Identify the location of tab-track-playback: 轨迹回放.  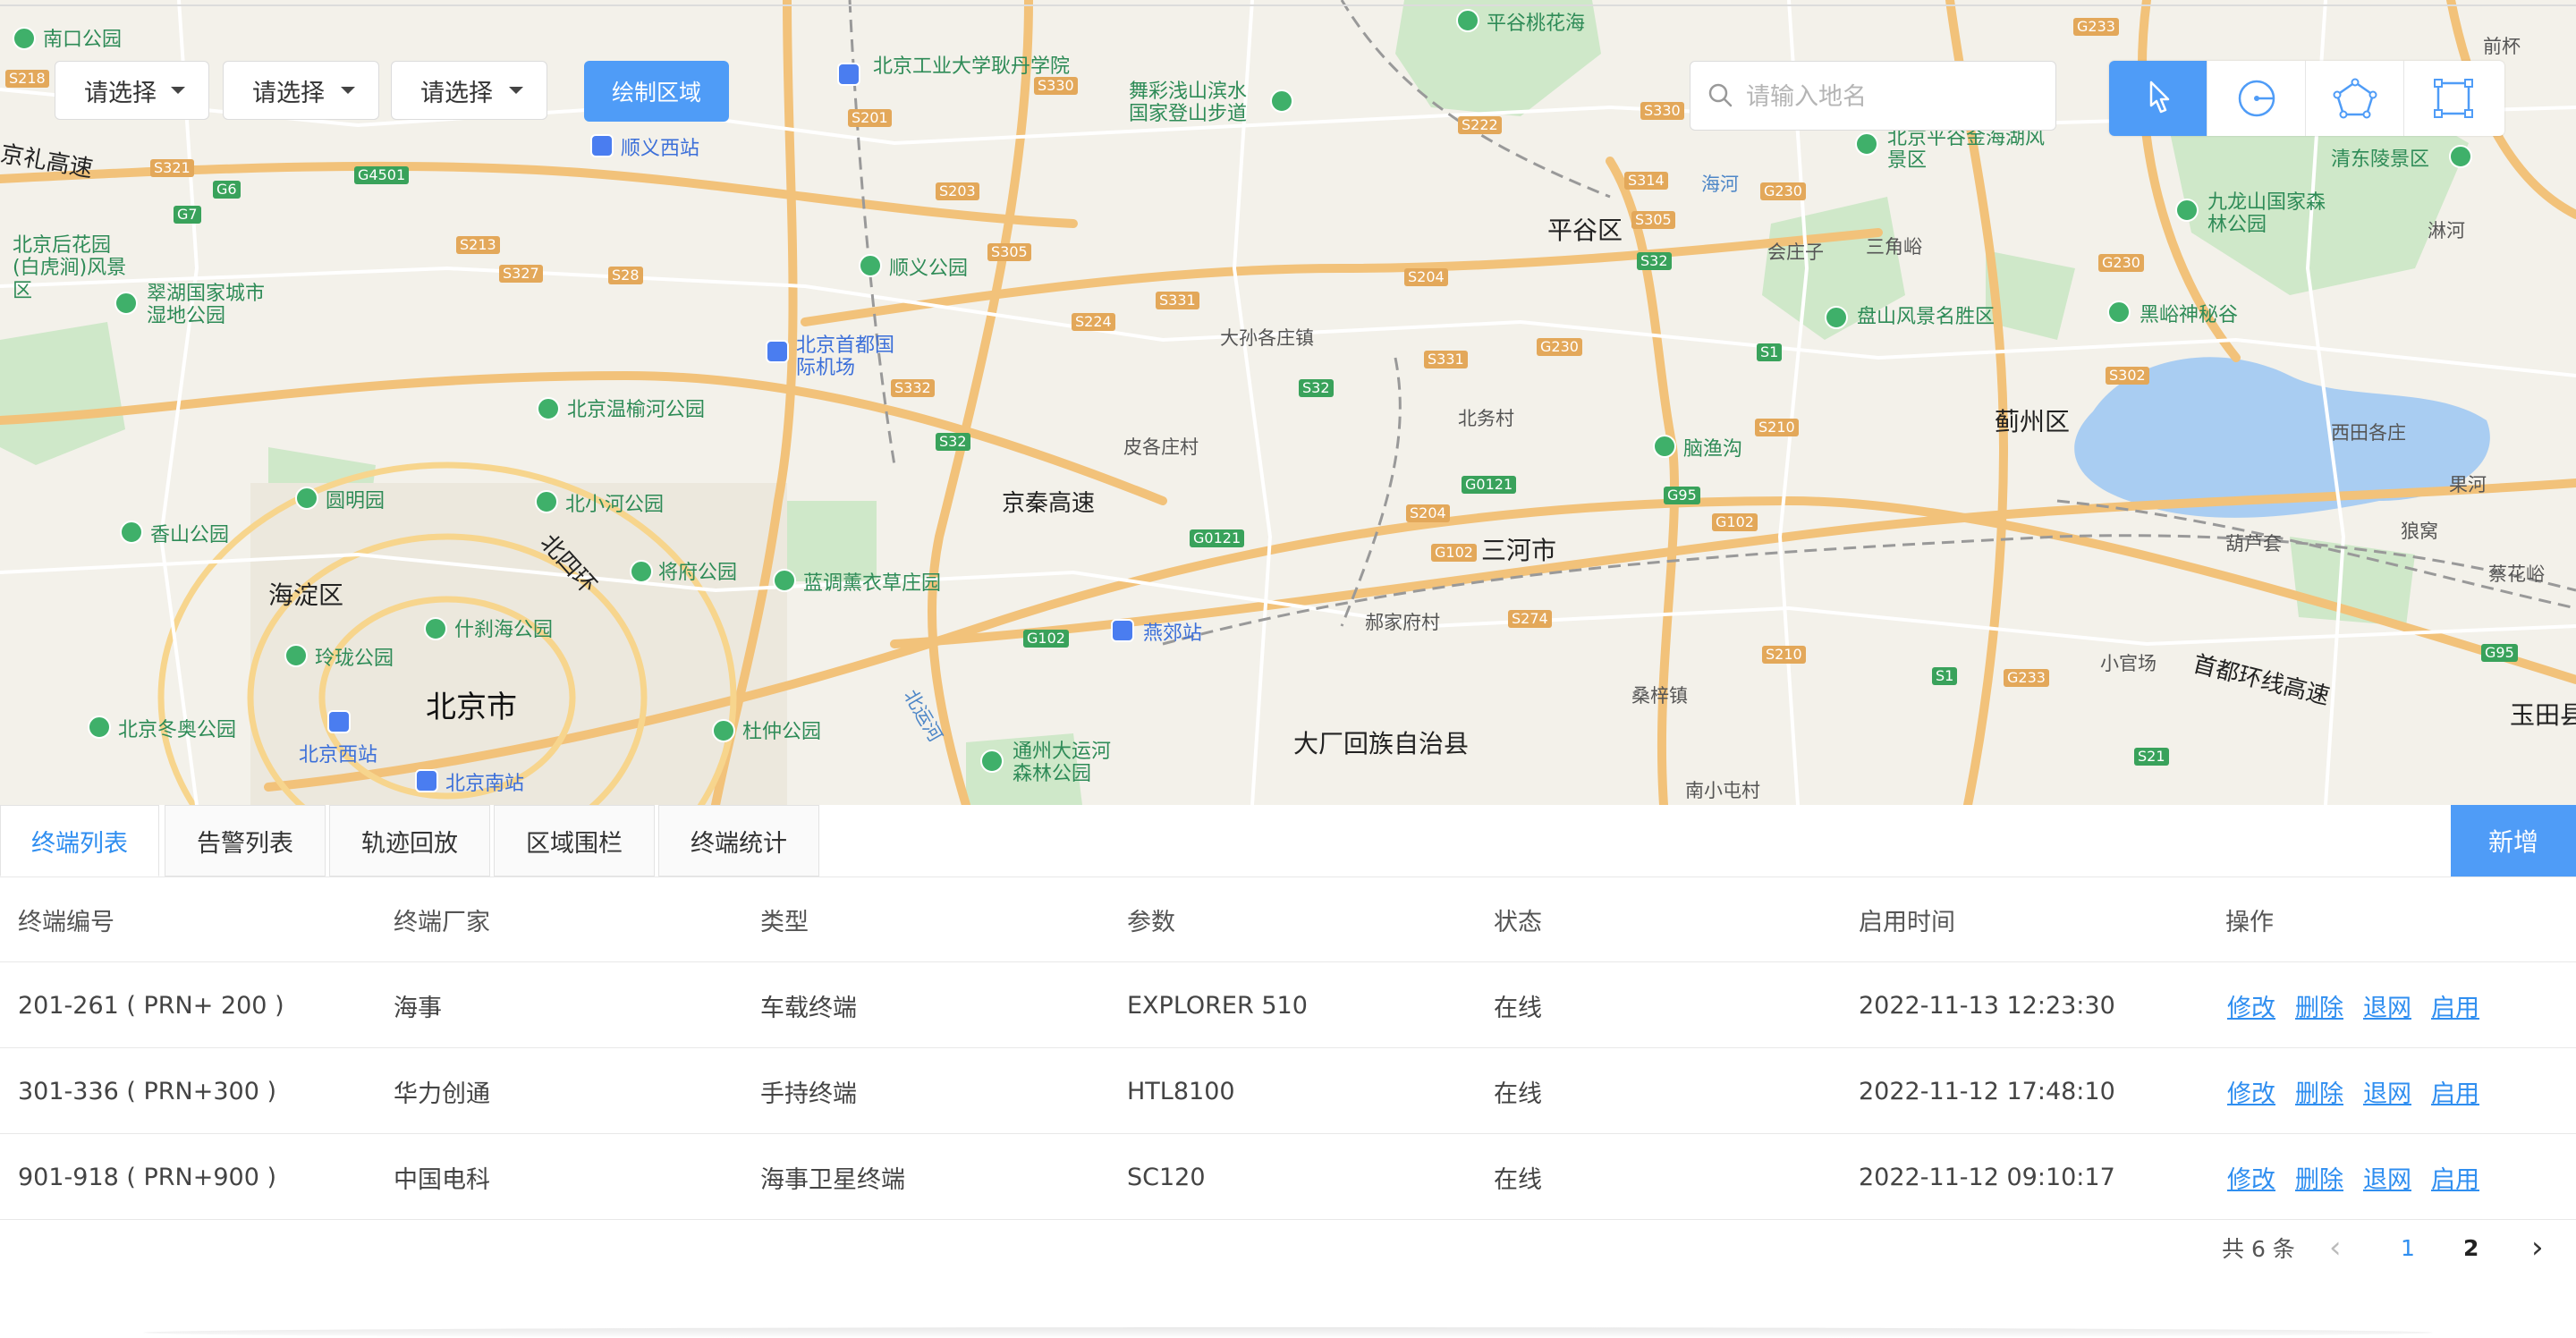
(409, 840).